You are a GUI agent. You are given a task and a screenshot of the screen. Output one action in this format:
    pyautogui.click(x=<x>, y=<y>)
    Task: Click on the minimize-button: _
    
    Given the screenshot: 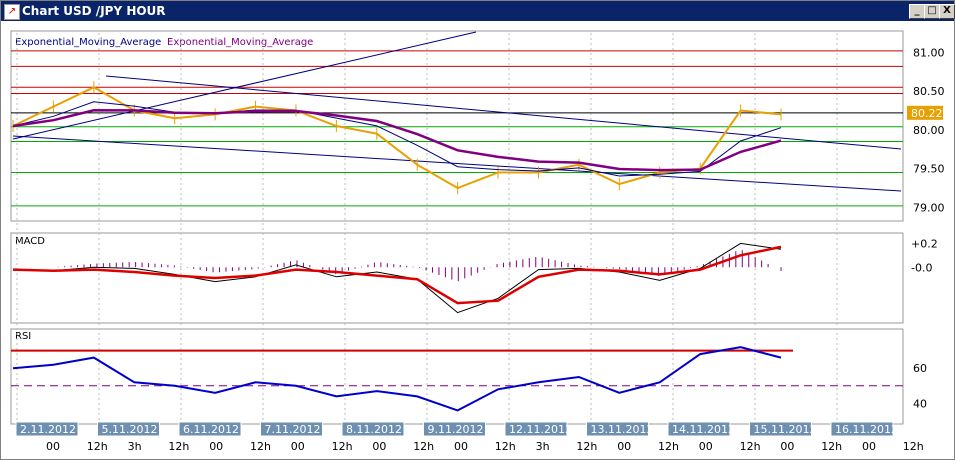 What is the action you would take?
    pyautogui.click(x=917, y=11)
    